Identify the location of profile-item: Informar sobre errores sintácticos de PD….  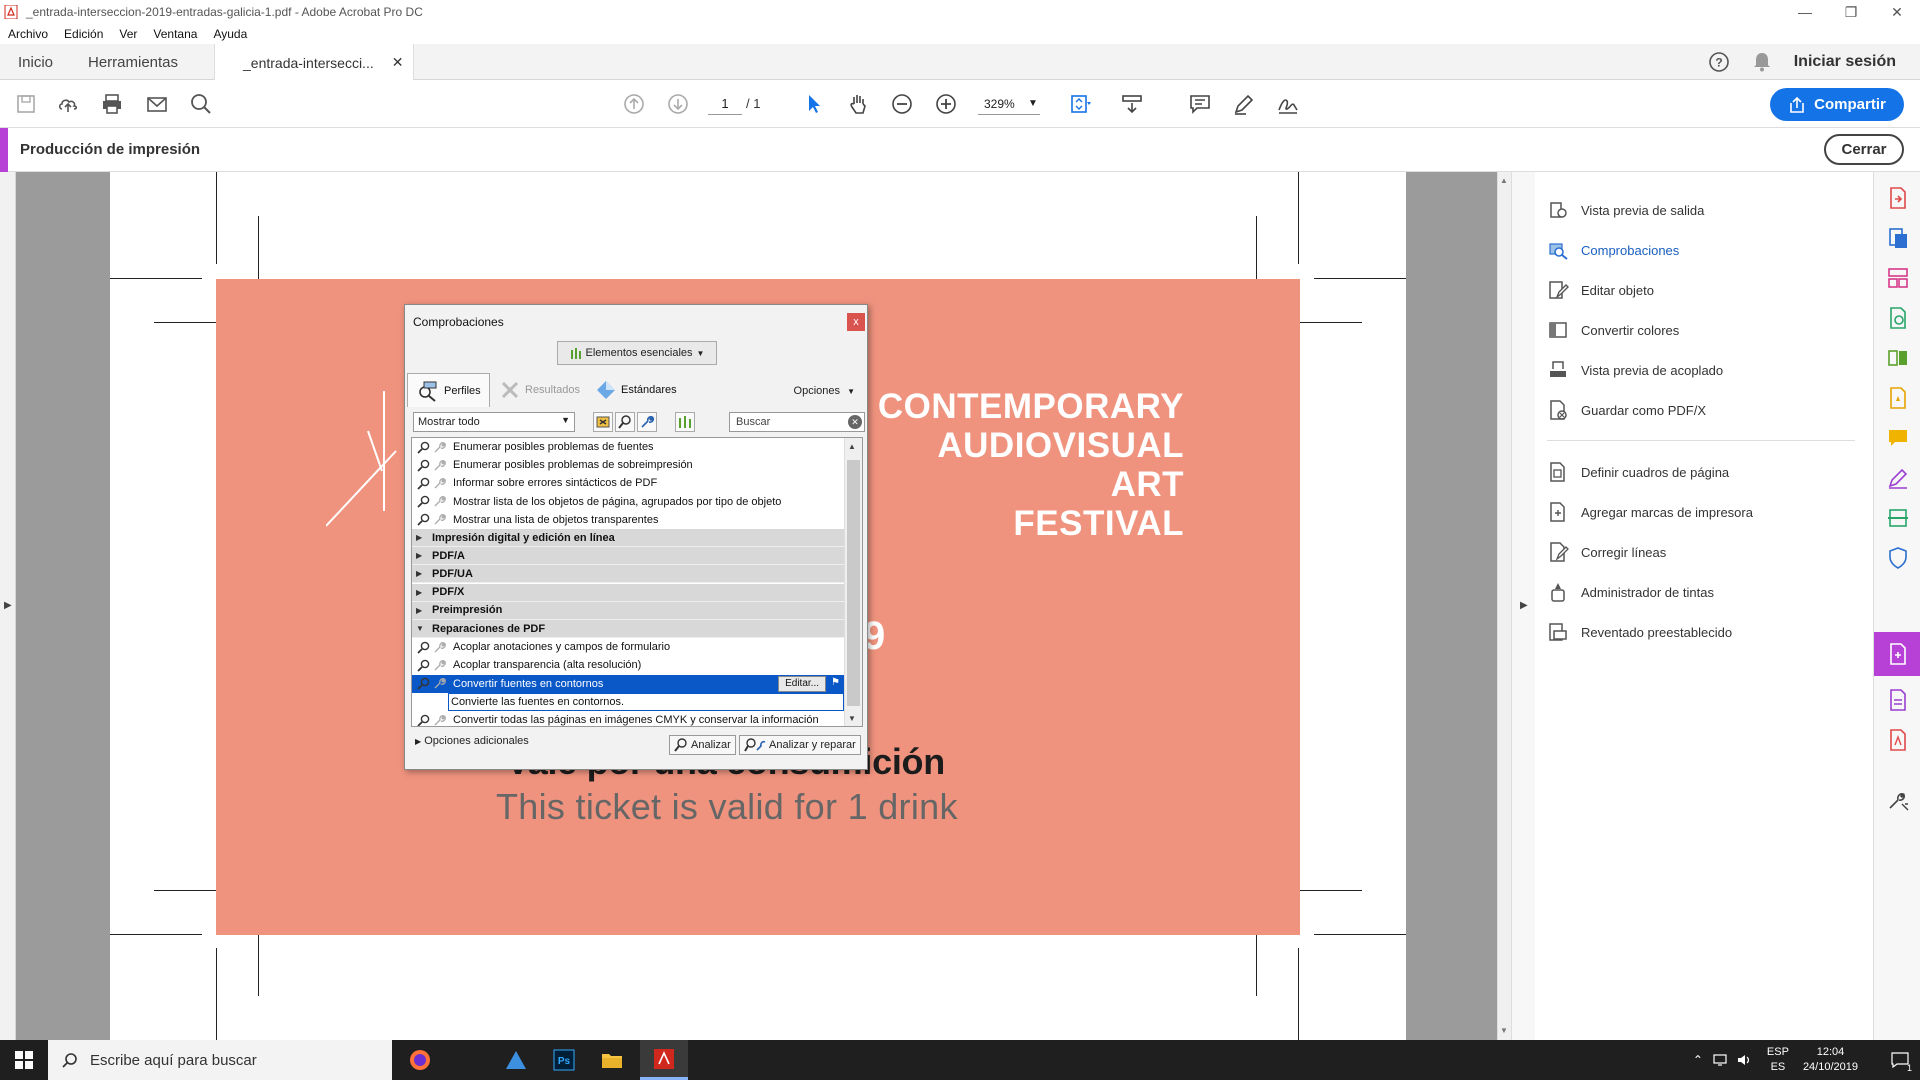
(628, 483).